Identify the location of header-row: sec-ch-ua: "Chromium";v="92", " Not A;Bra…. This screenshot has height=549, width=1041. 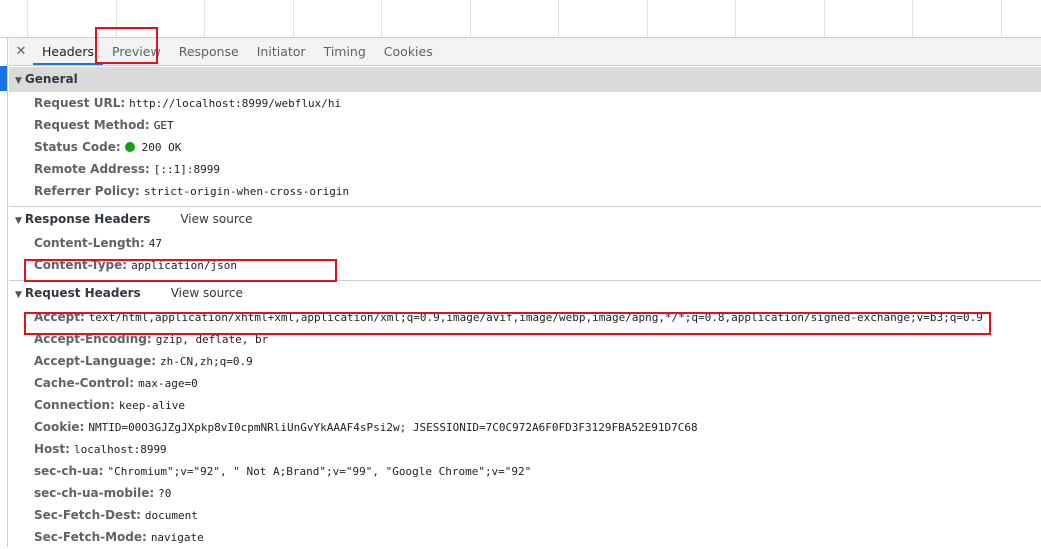
(525, 471).